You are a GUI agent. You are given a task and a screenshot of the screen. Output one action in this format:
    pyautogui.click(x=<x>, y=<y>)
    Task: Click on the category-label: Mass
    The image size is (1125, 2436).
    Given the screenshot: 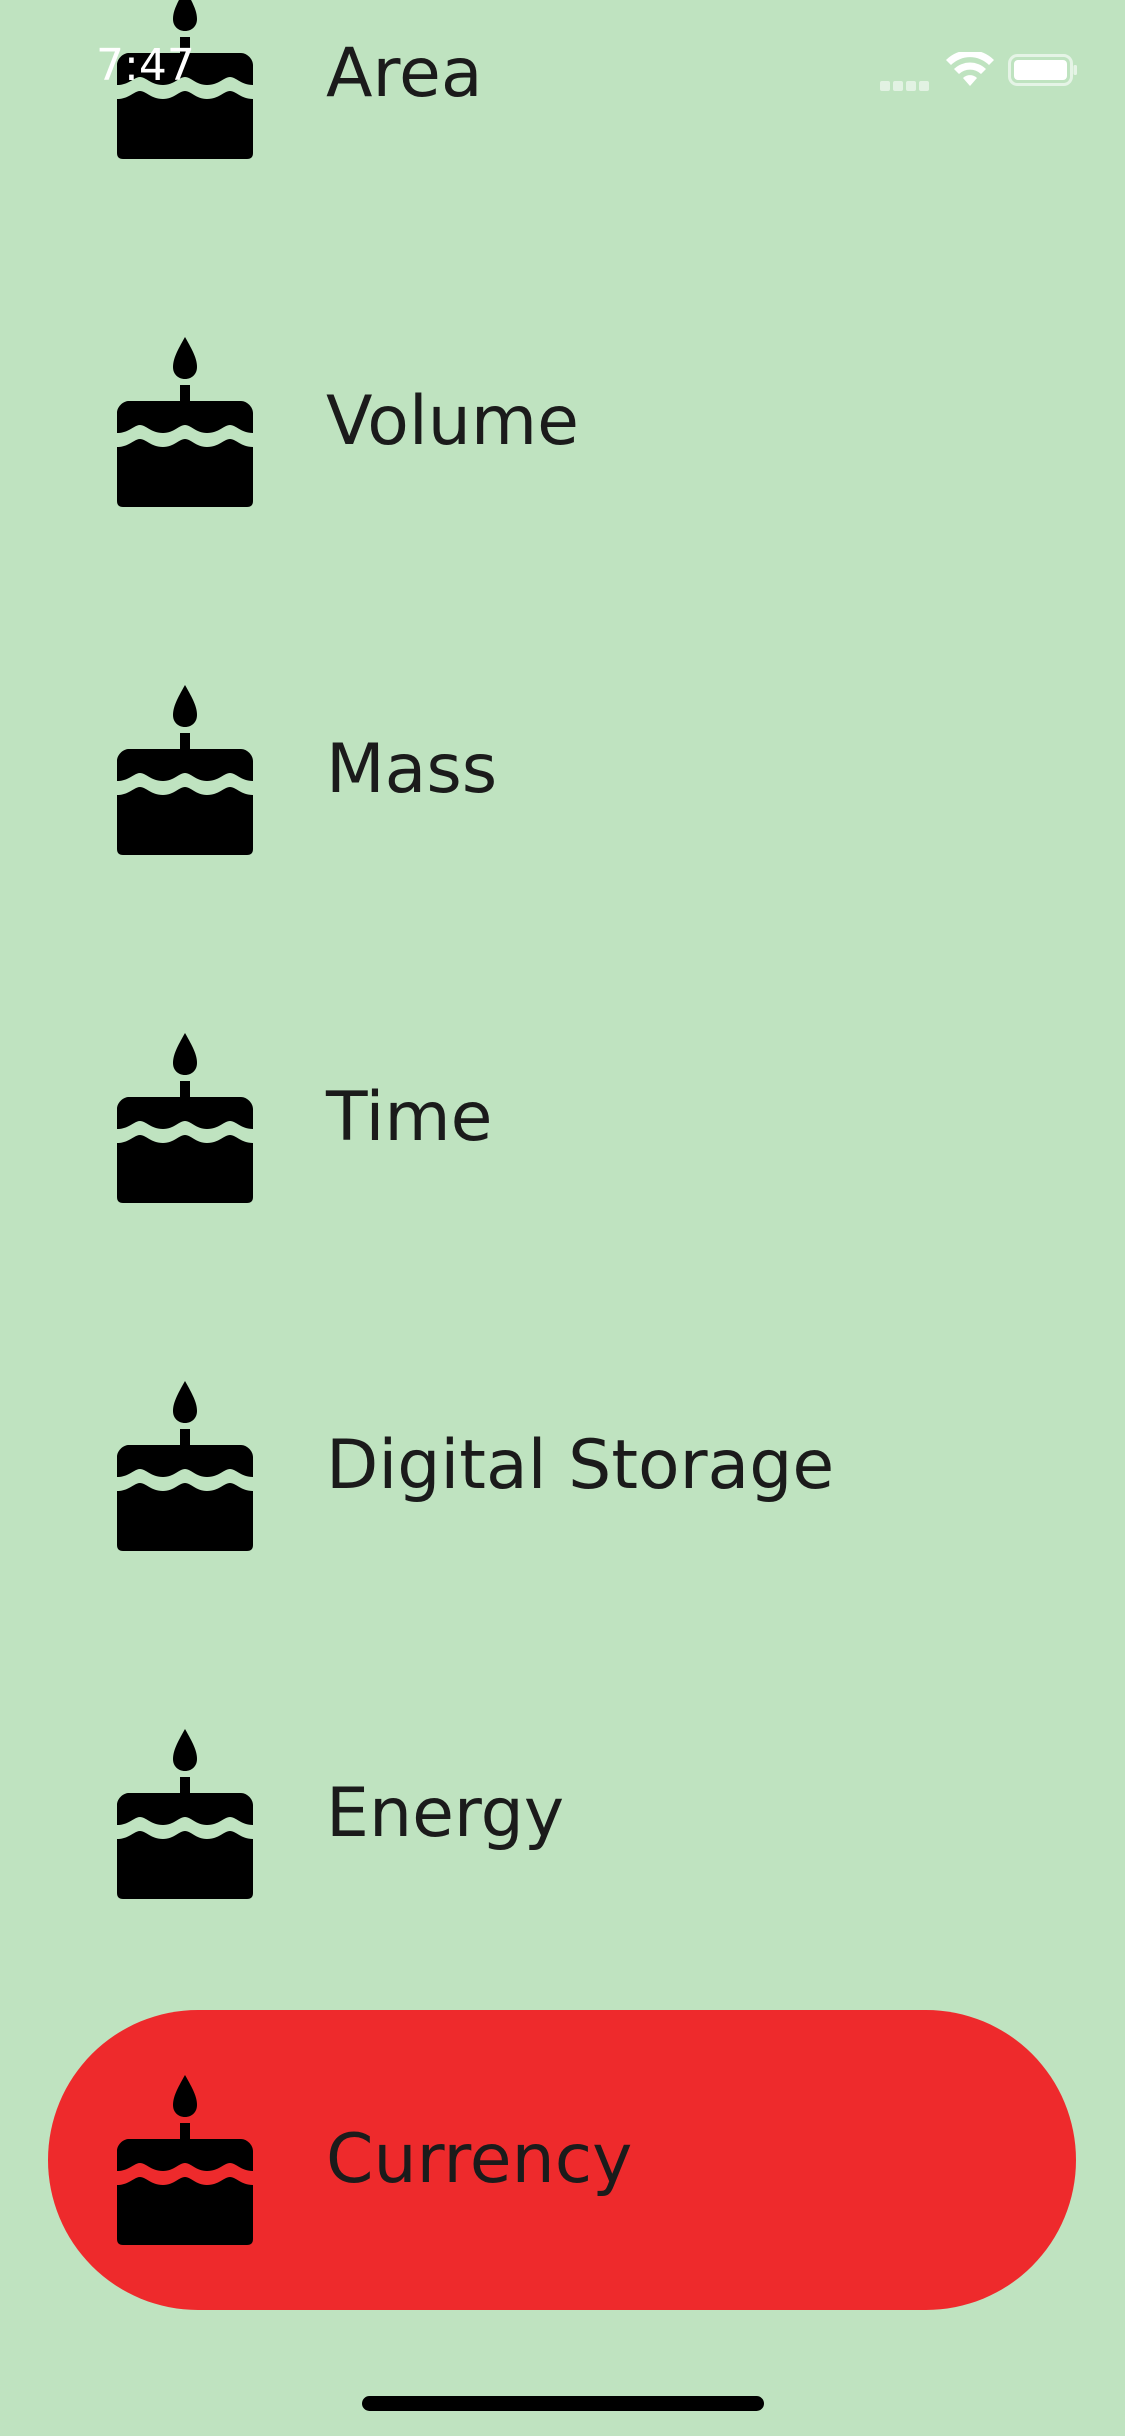 What is the action you would take?
    pyautogui.click(x=412, y=769)
    